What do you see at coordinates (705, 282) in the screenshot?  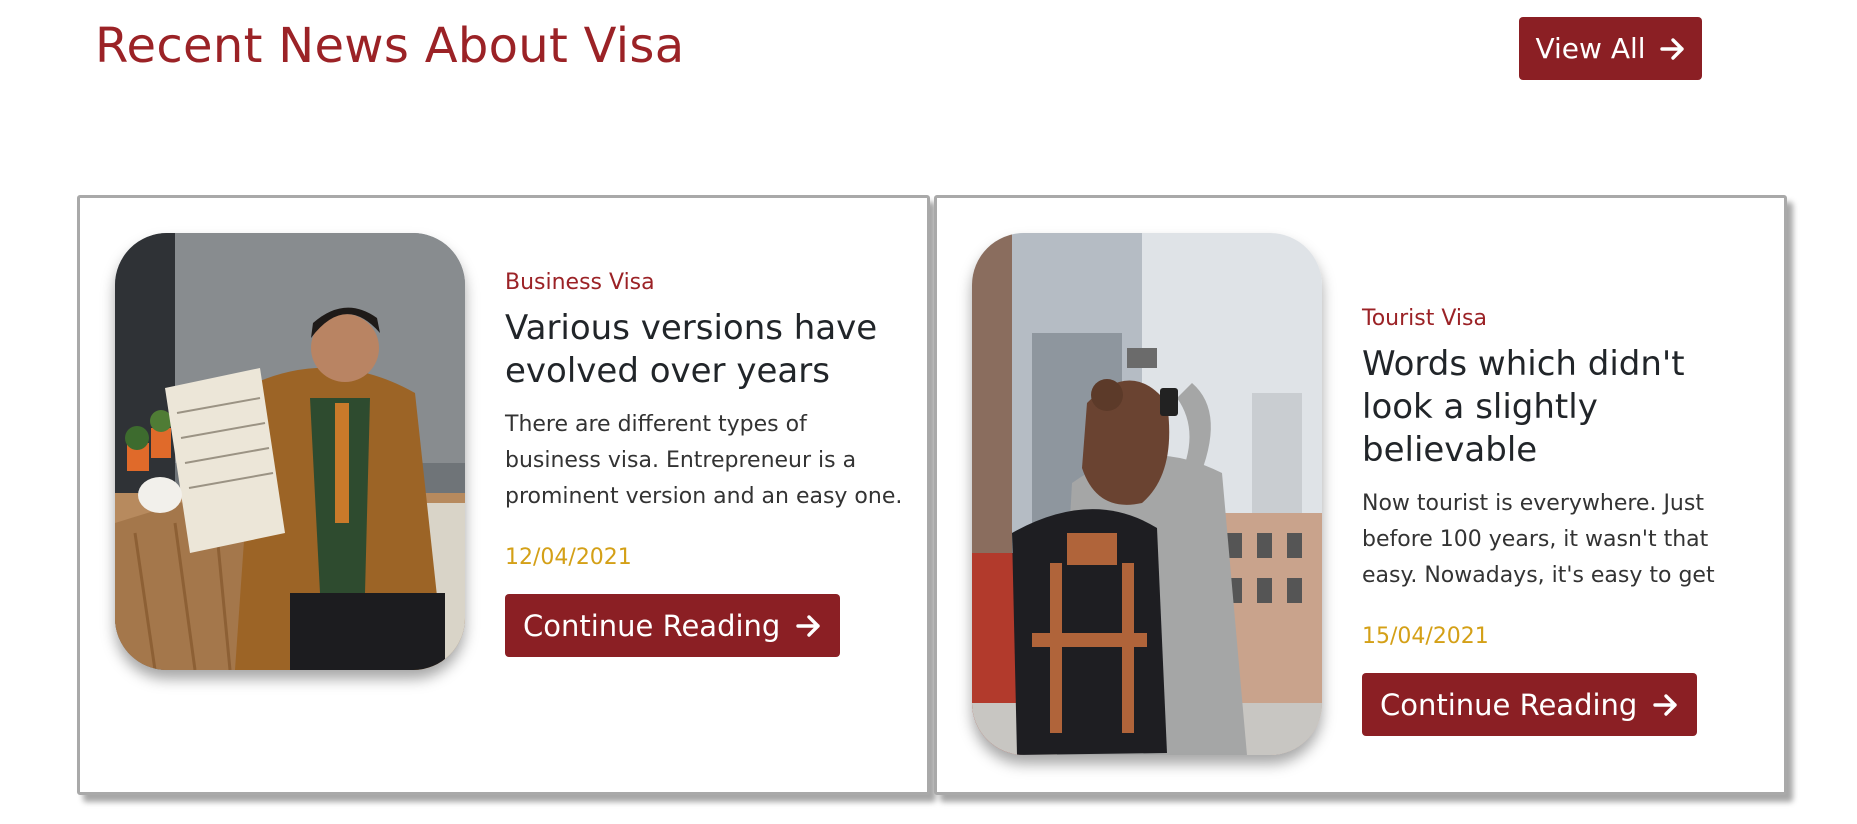 I see `card-category: Business Visa` at bounding box center [705, 282].